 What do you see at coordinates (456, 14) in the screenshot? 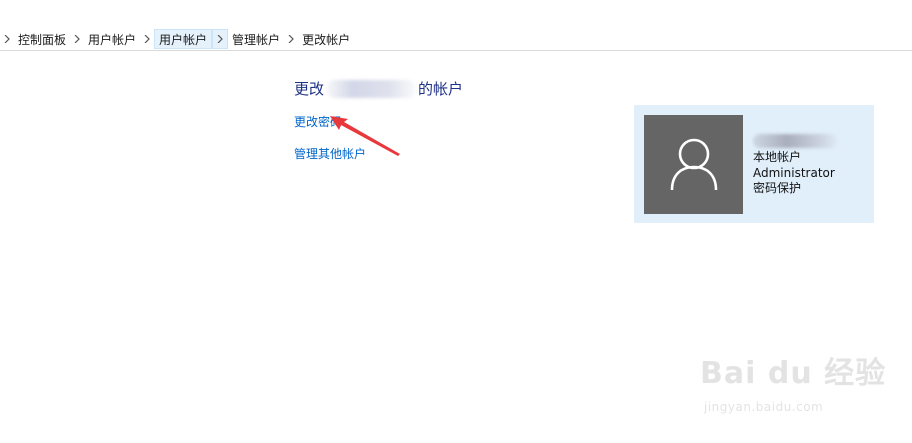
I see `window-top-area` at bounding box center [456, 14].